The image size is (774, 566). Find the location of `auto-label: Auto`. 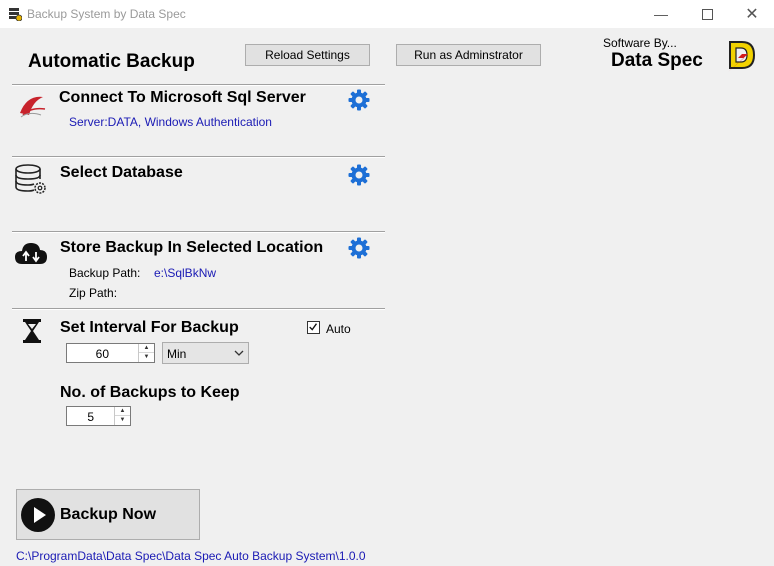

auto-label: Auto is located at coordinates (338, 329).